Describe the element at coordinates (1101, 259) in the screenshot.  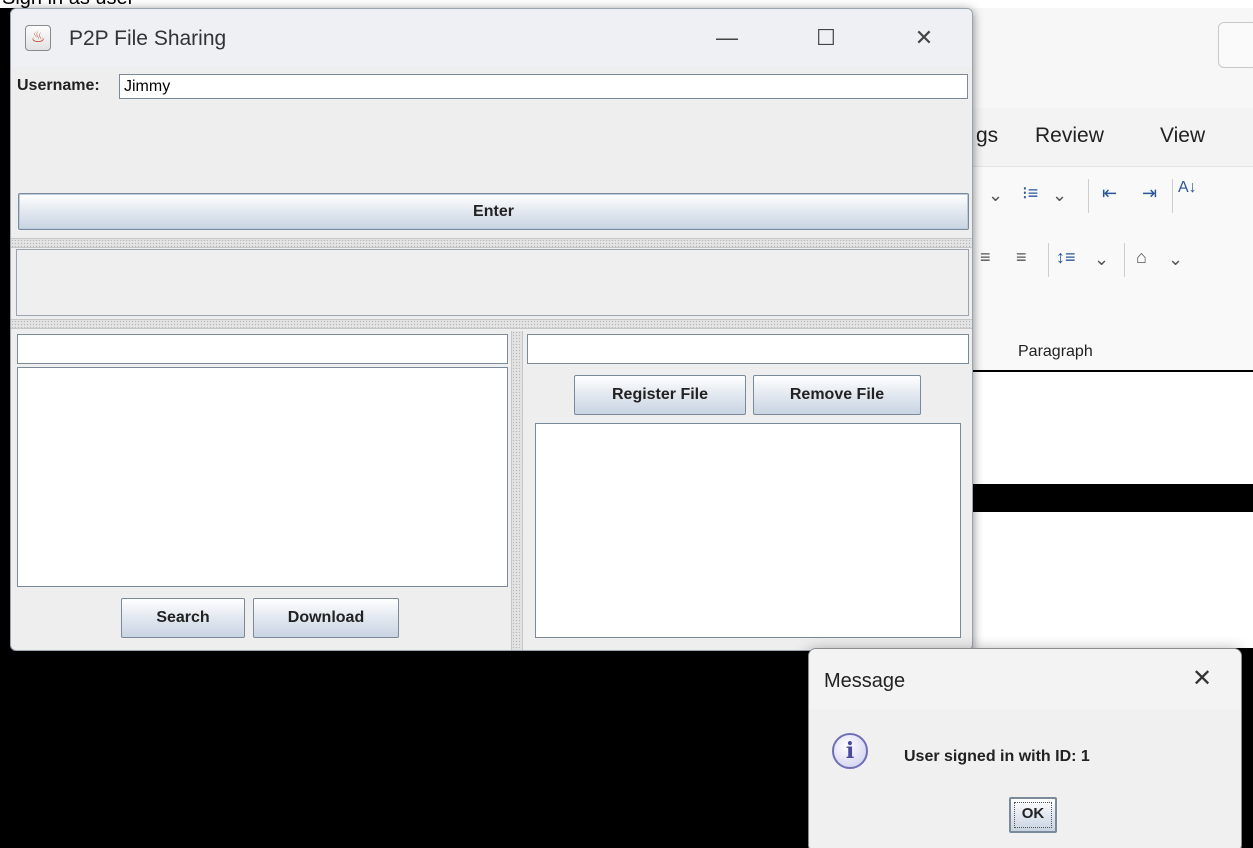
I see `line-spacing-dropdown-icon: ⌄` at that location.